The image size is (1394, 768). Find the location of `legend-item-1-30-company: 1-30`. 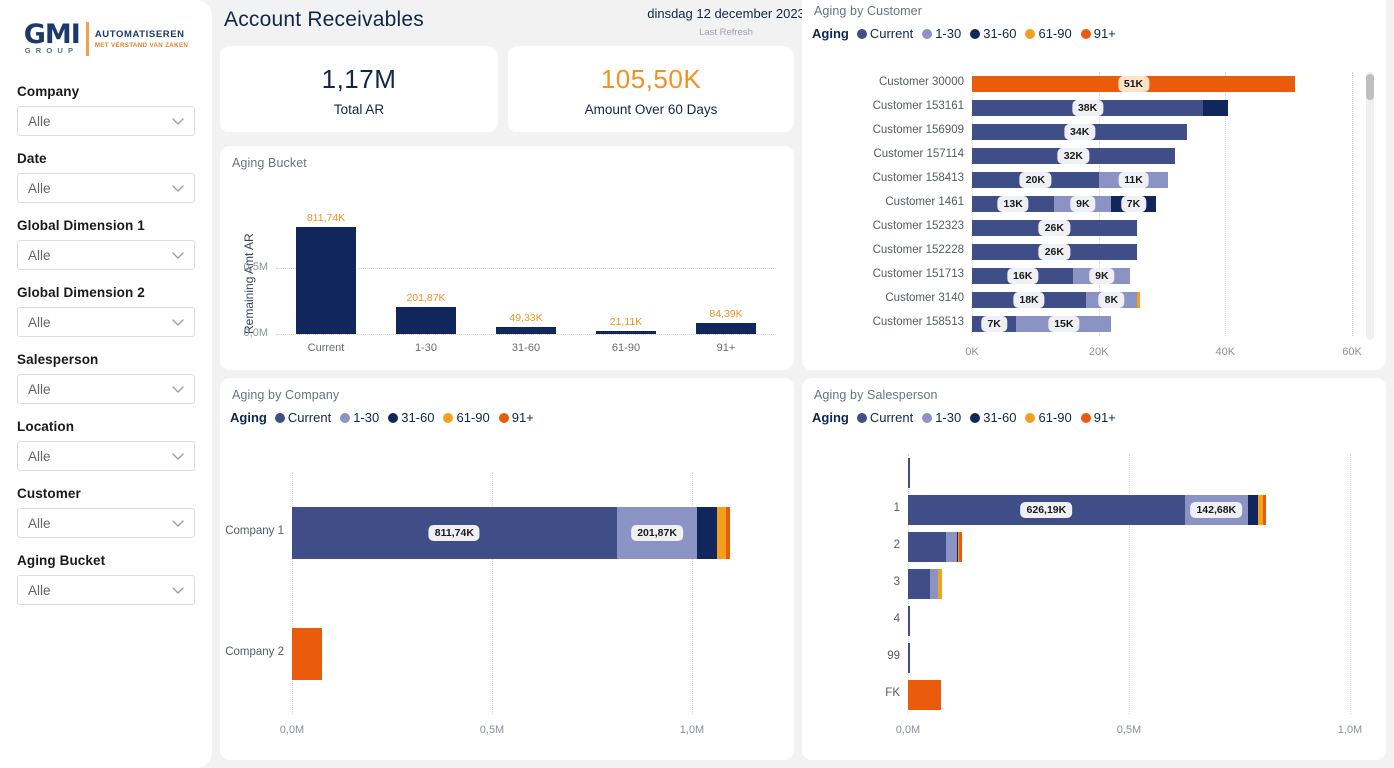

legend-item-1-30-company: 1-30 is located at coordinates (359, 417).